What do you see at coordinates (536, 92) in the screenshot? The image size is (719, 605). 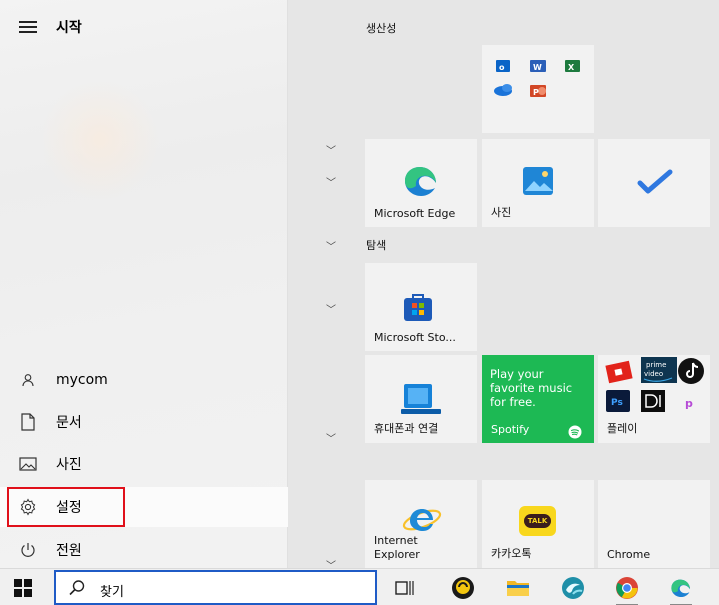 I see `svg-text: P` at bounding box center [536, 92].